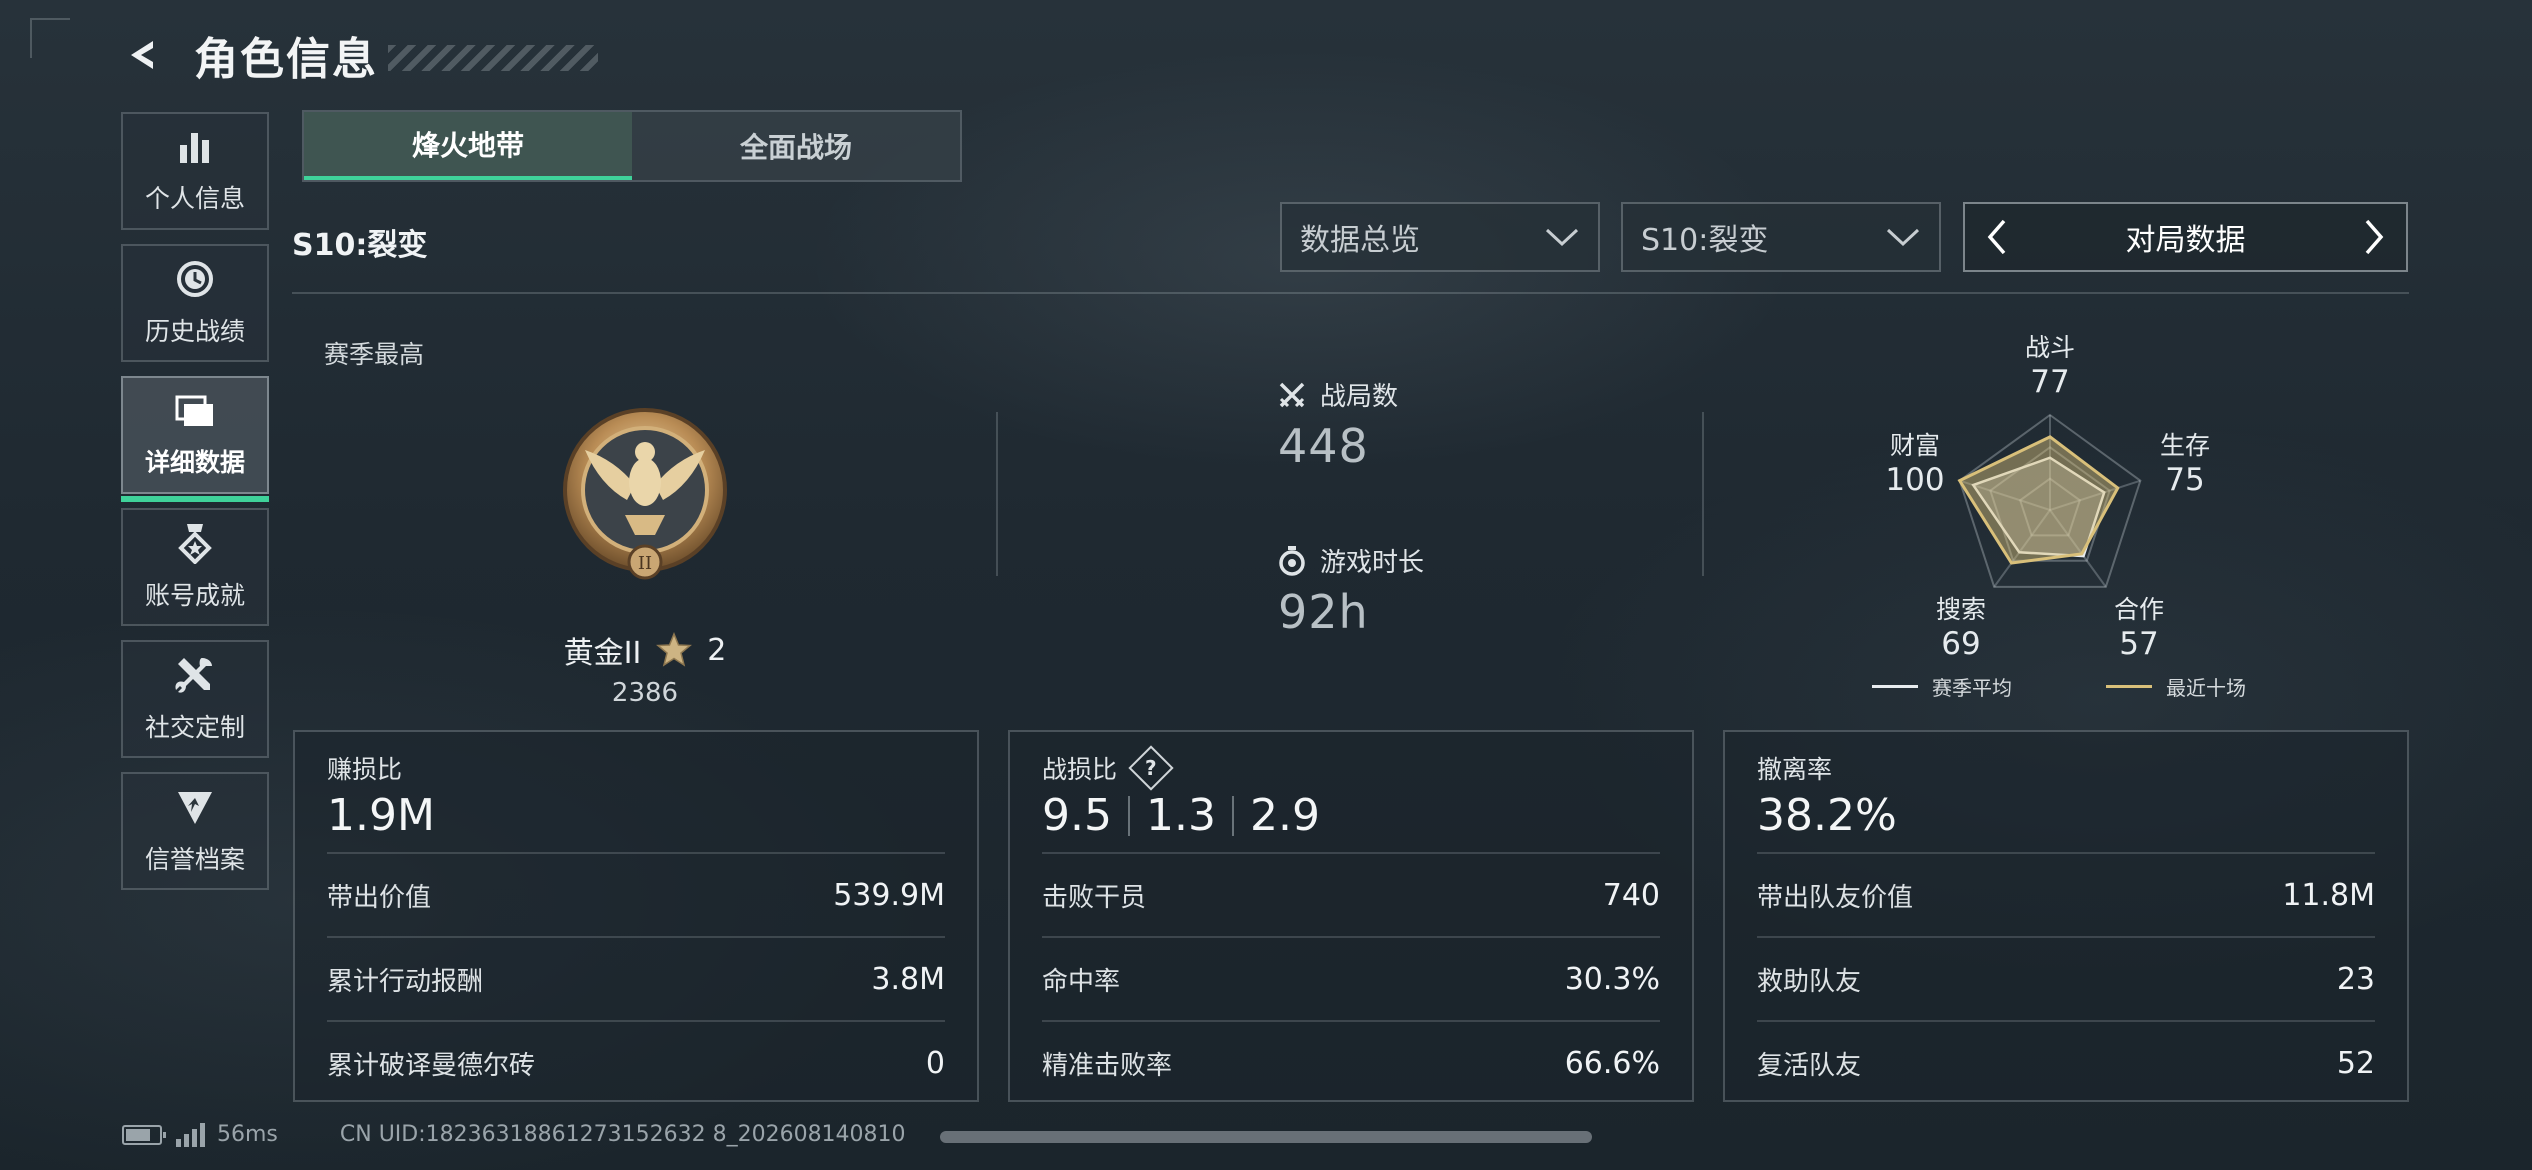  Describe the element at coordinates (194, 148) in the screenshot. I see `bar-chart-icon` at that location.